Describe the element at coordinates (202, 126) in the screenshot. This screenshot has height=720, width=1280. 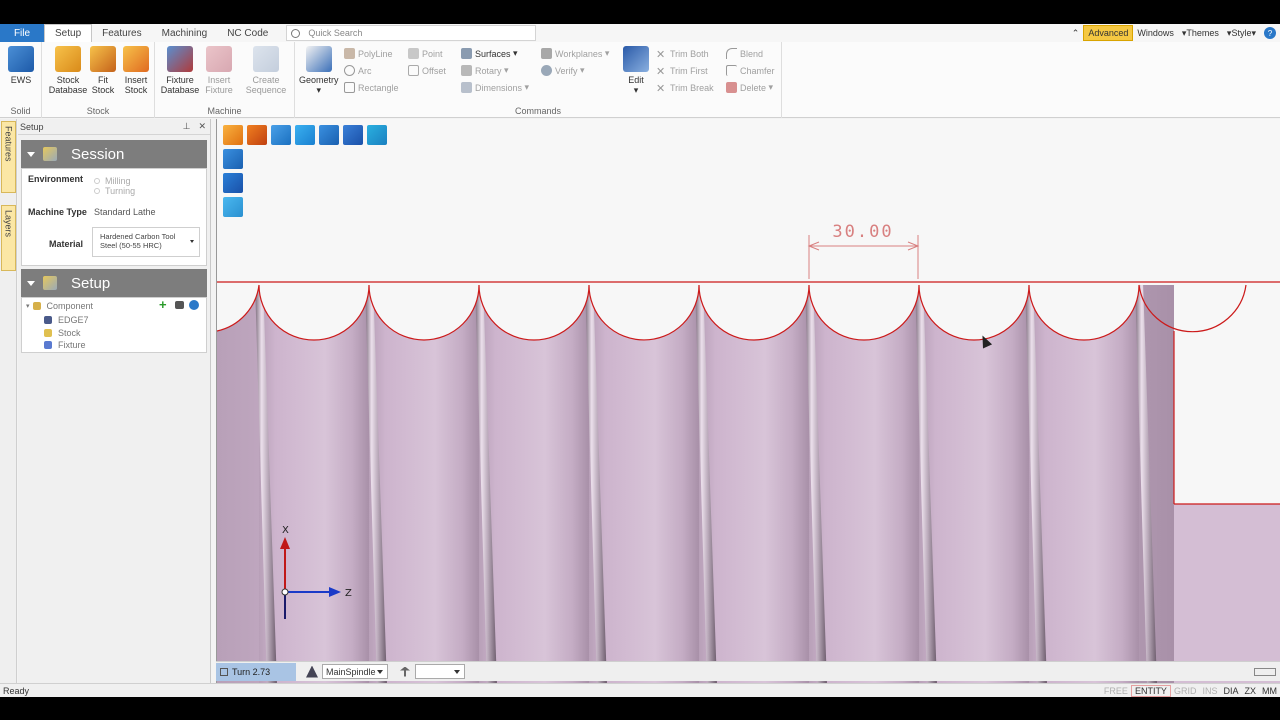
I see `close-icon: ✕` at that location.